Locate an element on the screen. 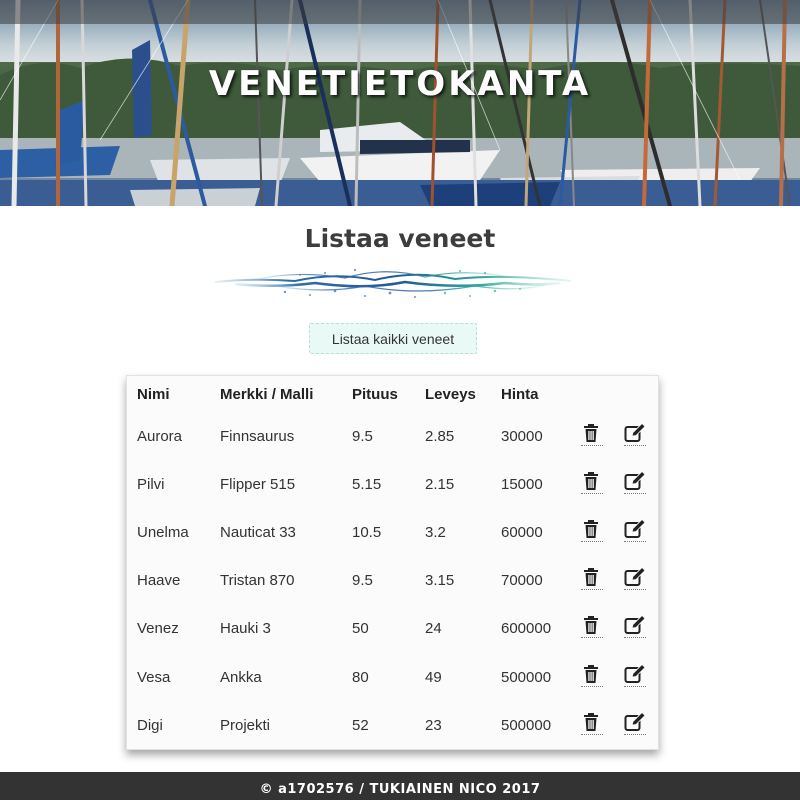 This screenshot has width=800, height=800. table-row: Unelma Nauticat 33 10.5 3.2 60000 is located at coordinates (393, 532).